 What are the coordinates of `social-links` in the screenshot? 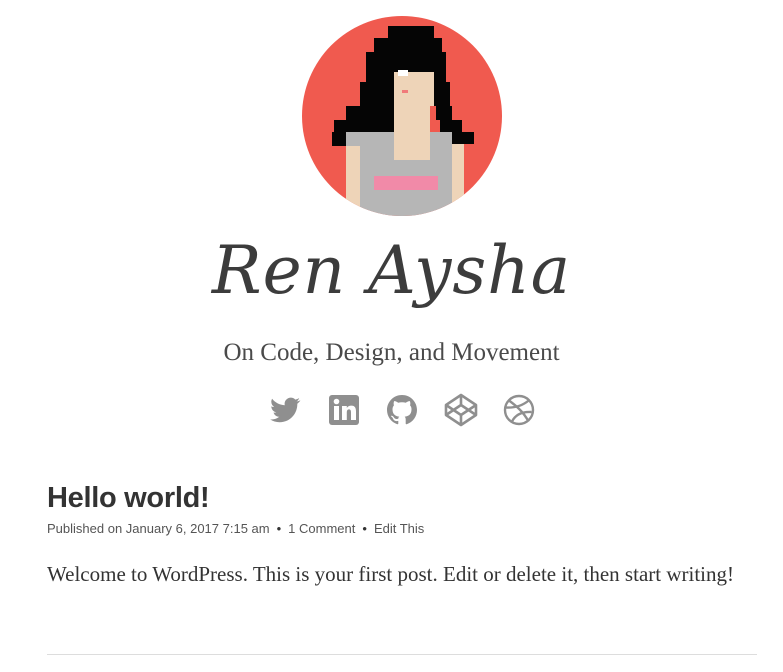 It's located at (402, 410).